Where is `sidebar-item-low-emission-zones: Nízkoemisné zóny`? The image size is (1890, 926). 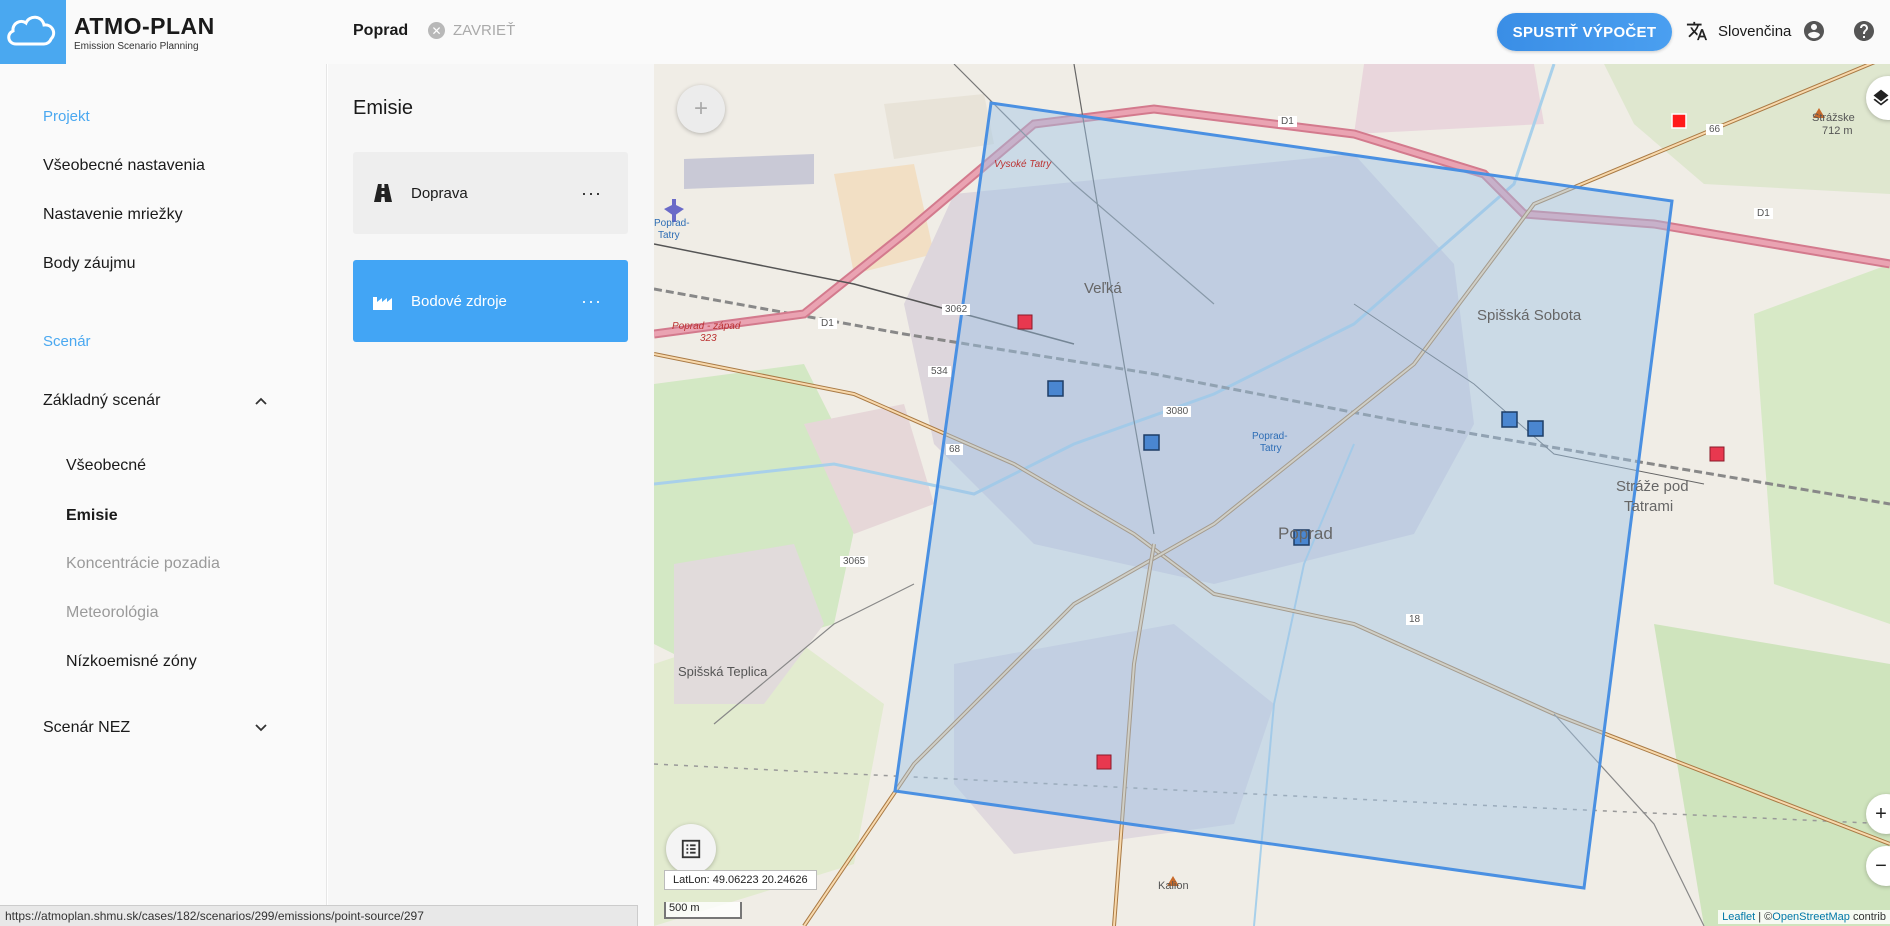 sidebar-item-low-emission-zones: Nízkoemisné zóny is located at coordinates (131, 662).